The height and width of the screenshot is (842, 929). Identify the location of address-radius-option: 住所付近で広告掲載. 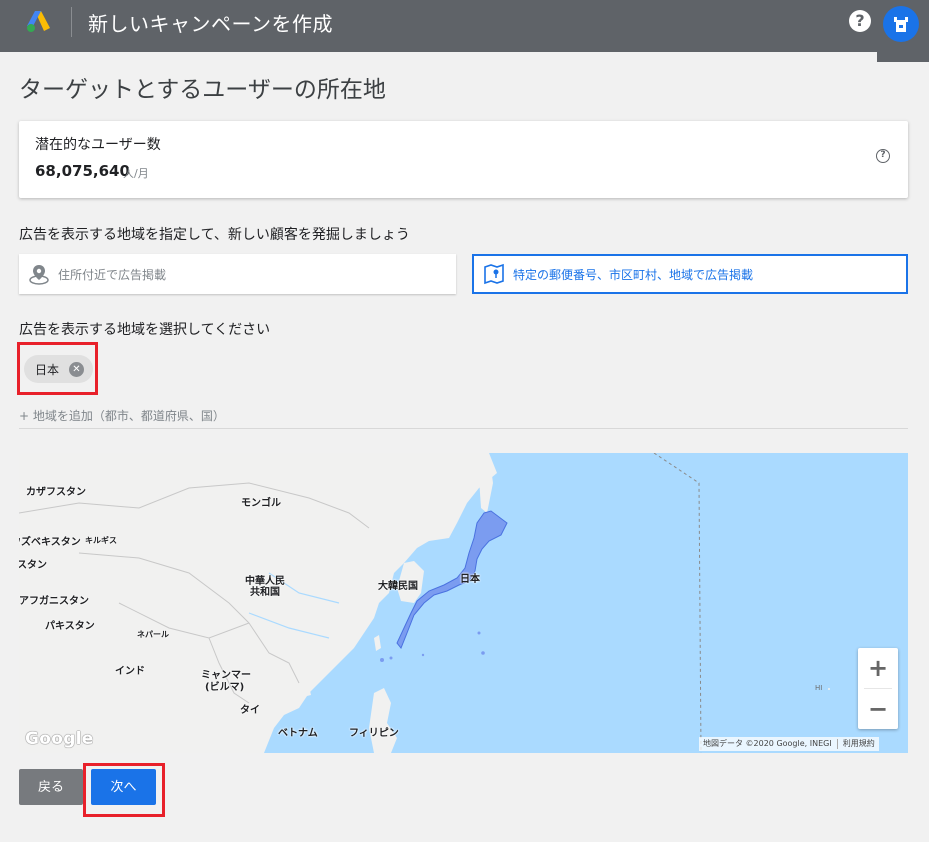
(237, 274).